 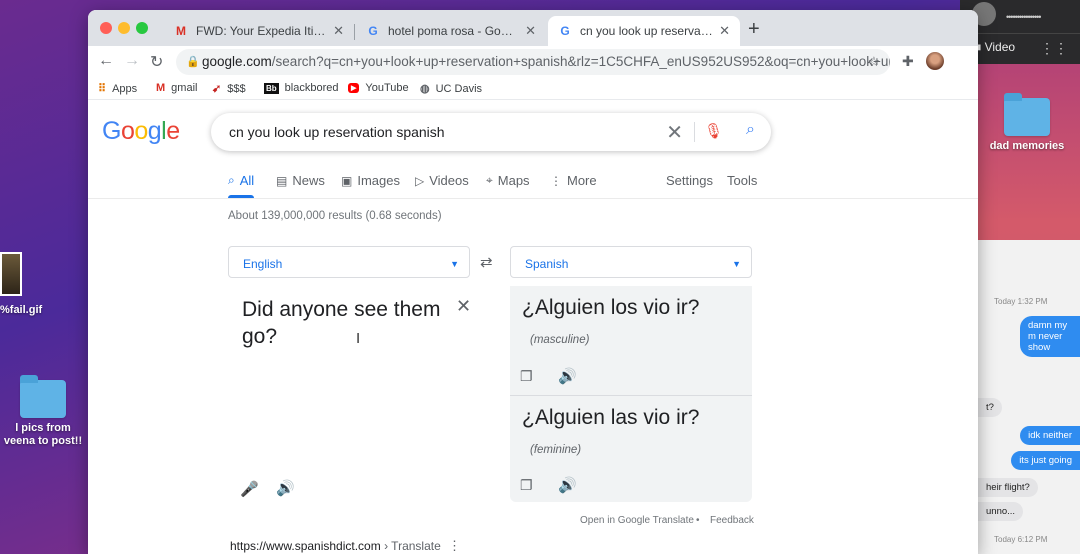 What do you see at coordinates (874, 62) in the screenshot?
I see `bookmark-star-icon: ☆` at bounding box center [874, 62].